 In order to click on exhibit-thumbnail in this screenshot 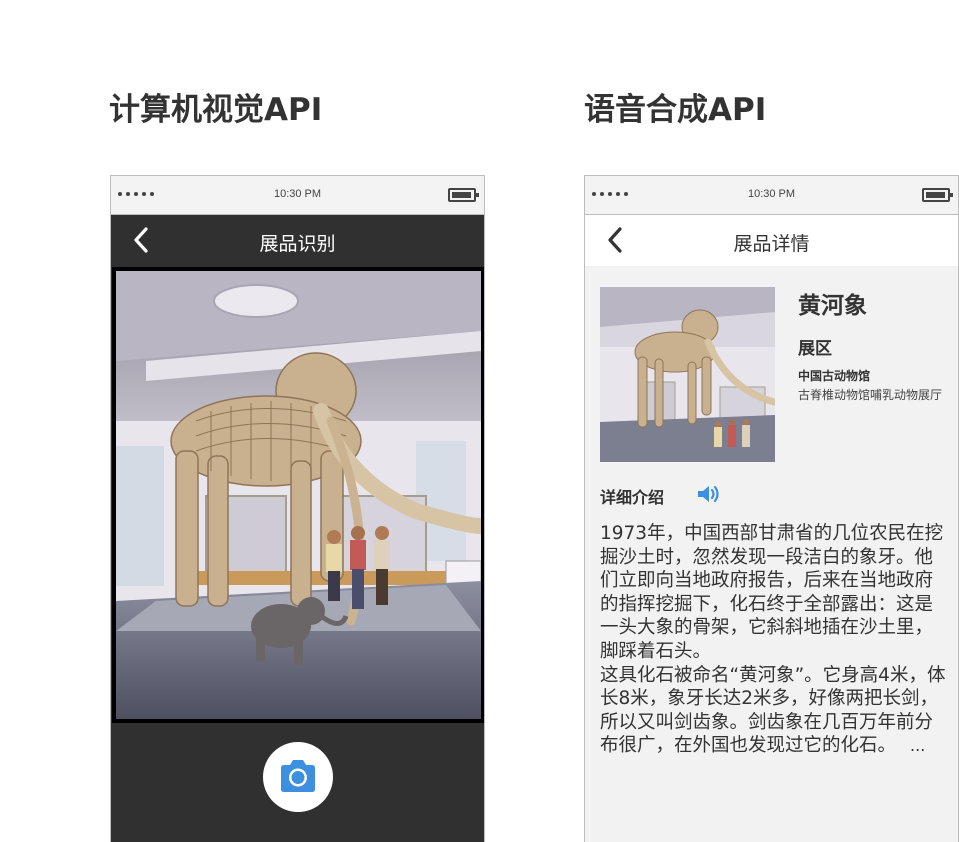, I will do `click(687, 374)`.